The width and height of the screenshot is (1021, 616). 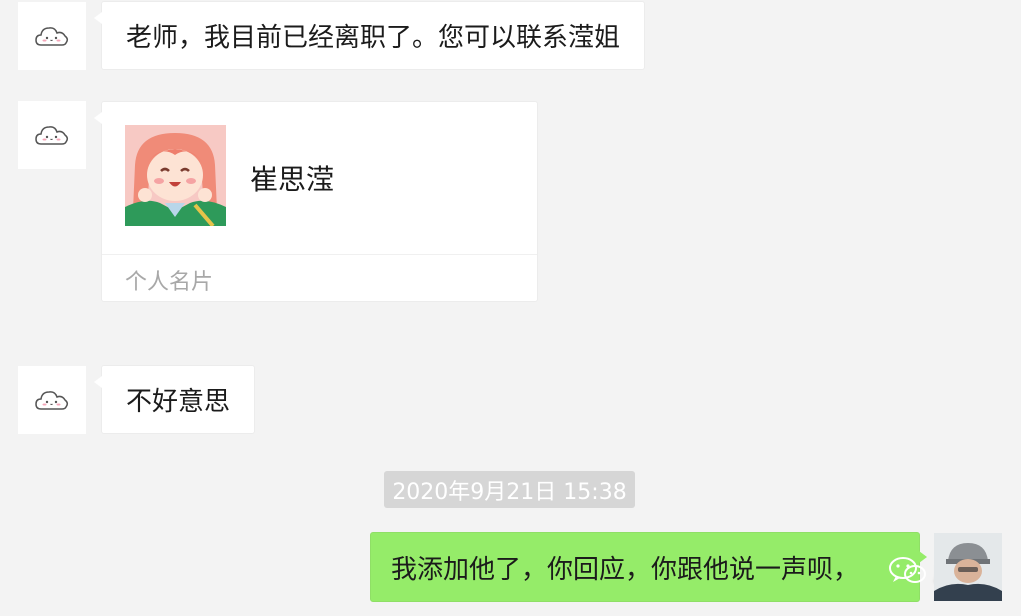 I want to click on contact-card: 崔思滢 个人名片, so click(x=316, y=201).